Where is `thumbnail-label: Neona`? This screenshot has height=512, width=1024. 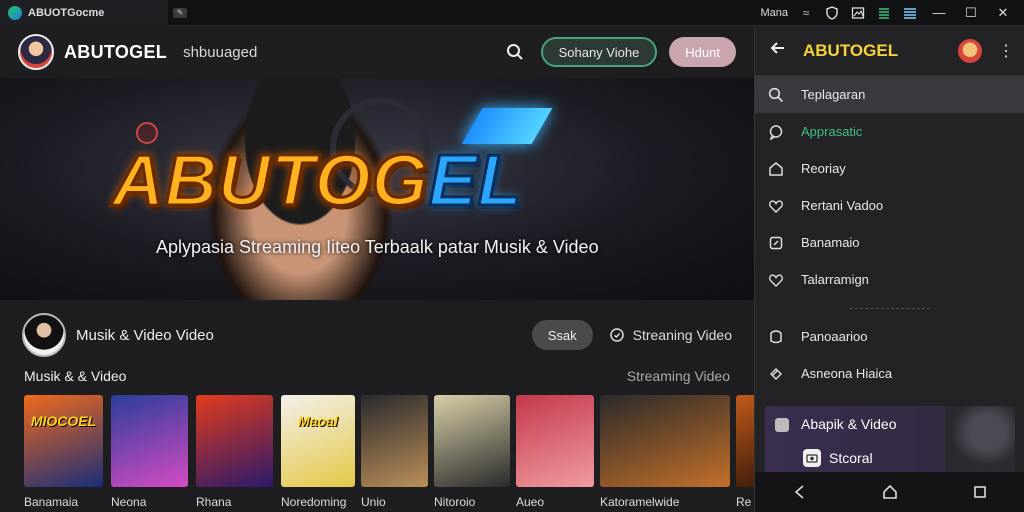 thumbnail-label: Neona is located at coordinates (129, 502).